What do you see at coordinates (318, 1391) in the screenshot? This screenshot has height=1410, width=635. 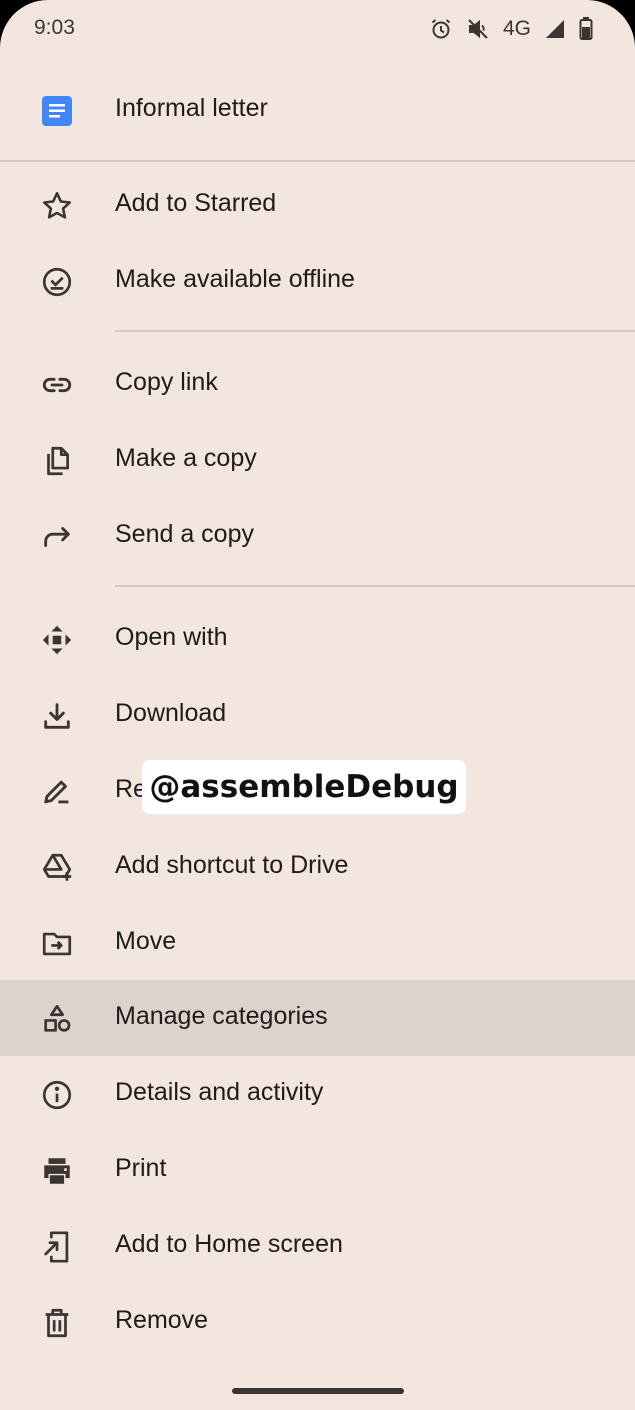 I see `home-indicator` at bounding box center [318, 1391].